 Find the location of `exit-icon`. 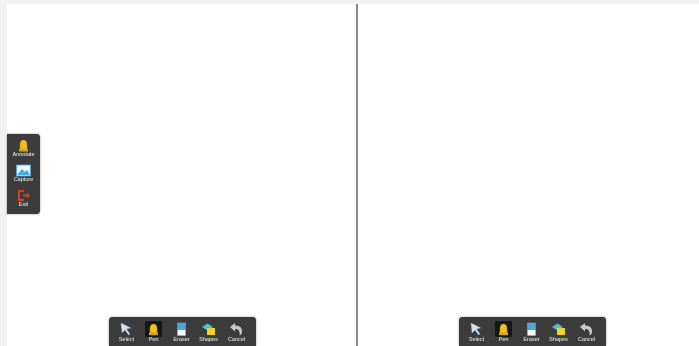

exit-icon is located at coordinates (24, 195).